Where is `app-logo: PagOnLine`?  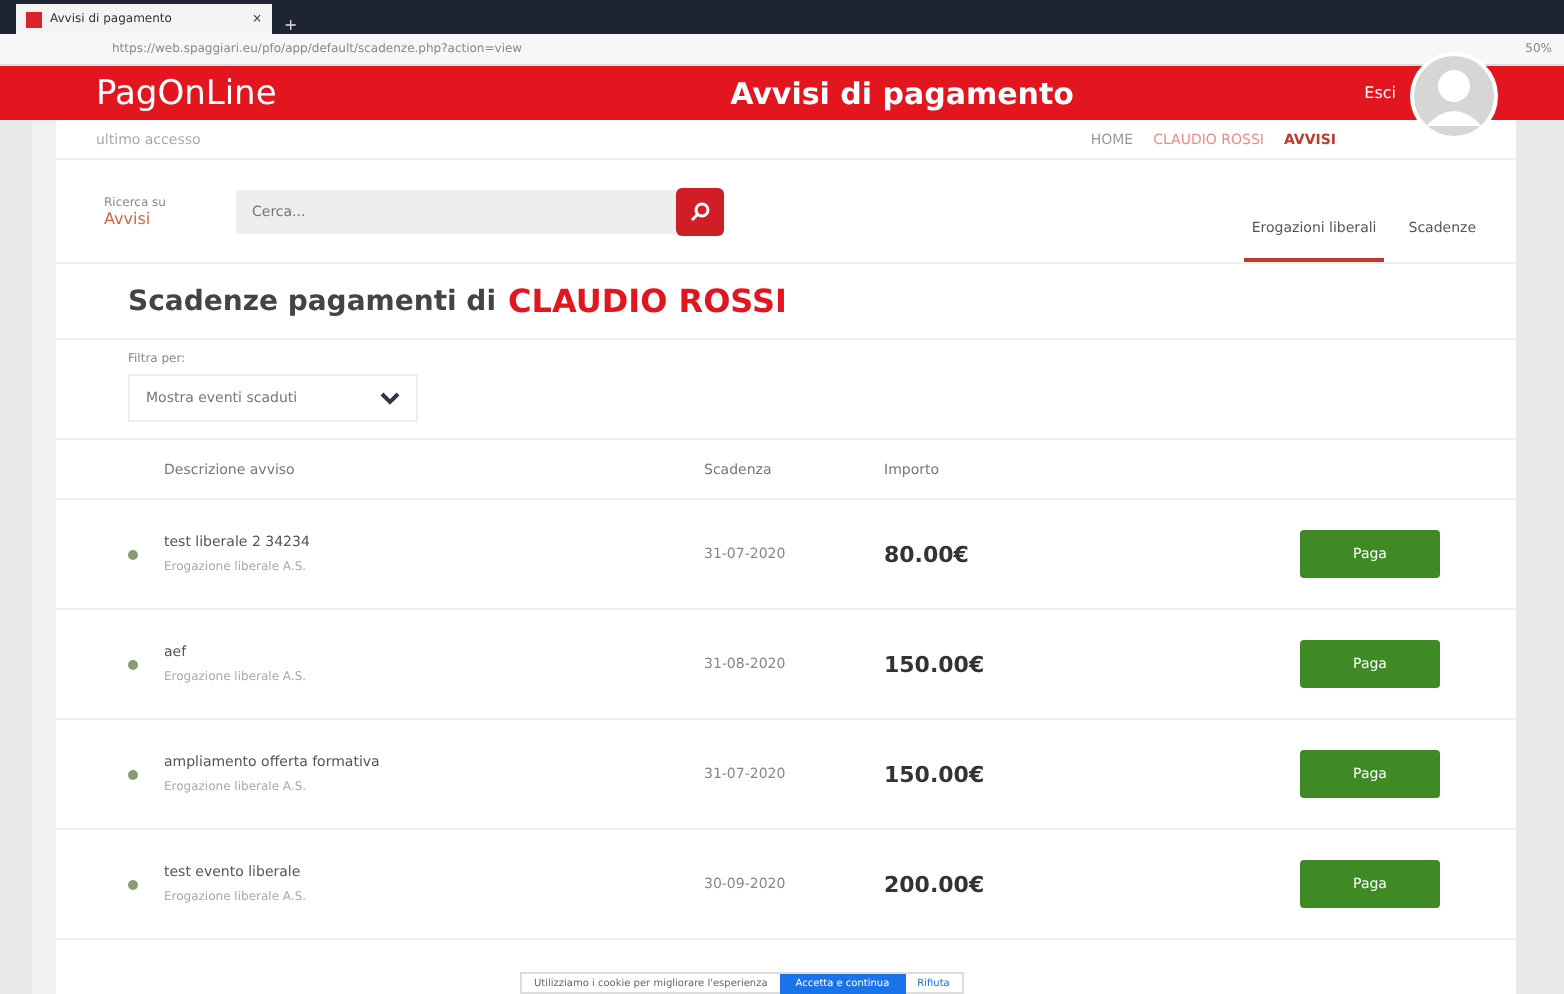 app-logo: PagOnLine is located at coordinates (187, 93).